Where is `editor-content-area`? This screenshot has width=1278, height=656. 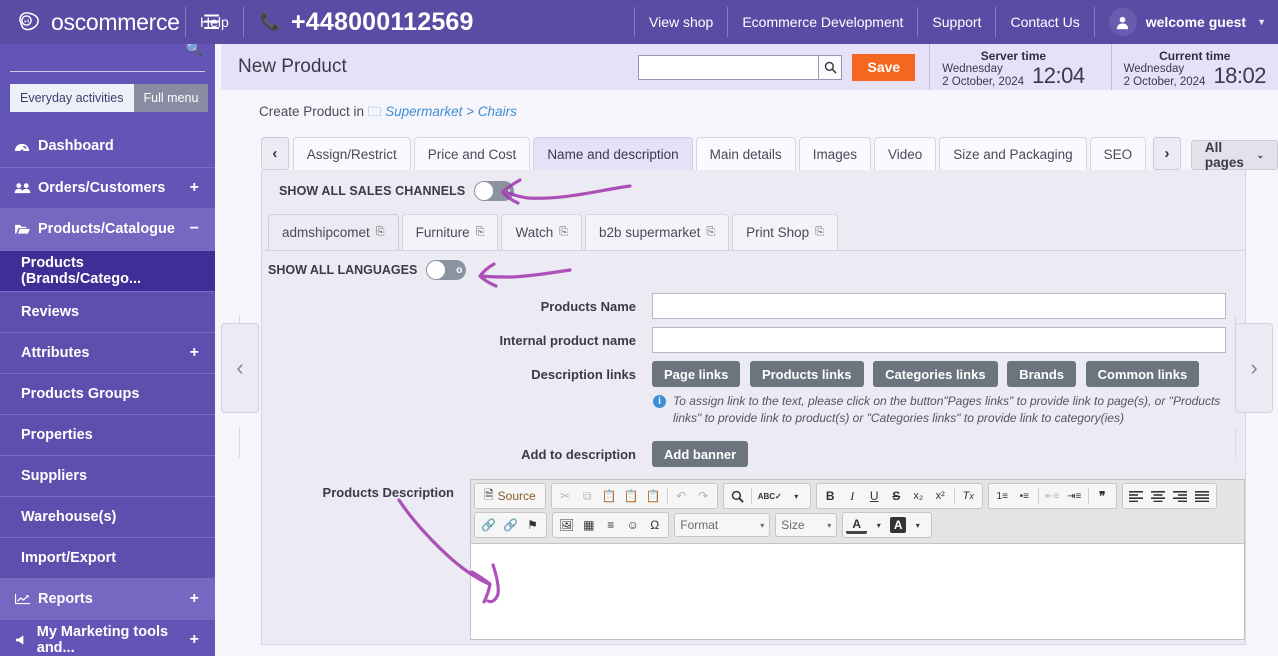
editor-content-area is located at coordinates (857, 591).